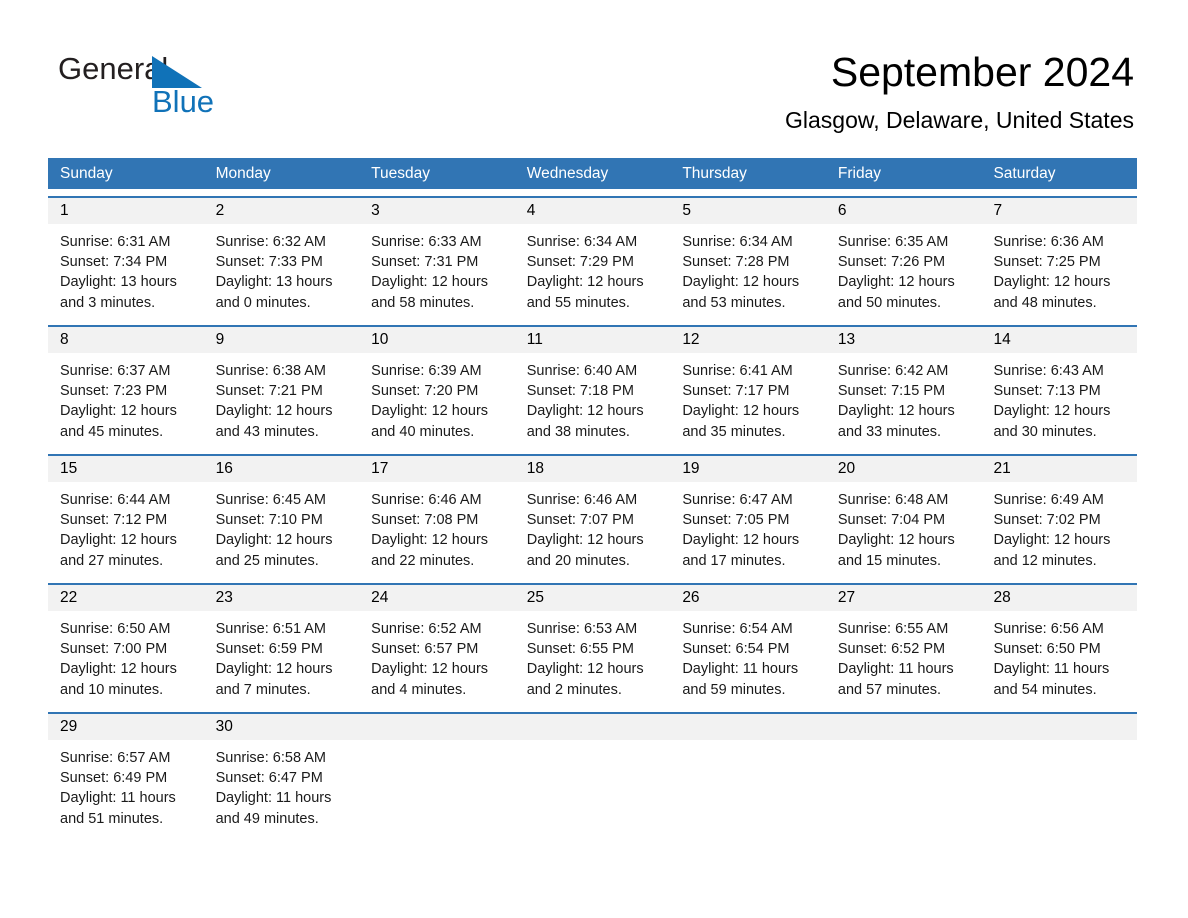  Describe the element at coordinates (270, 371) in the screenshot. I see `sunrise-text: Sunrise: 6:38 AM` at that location.